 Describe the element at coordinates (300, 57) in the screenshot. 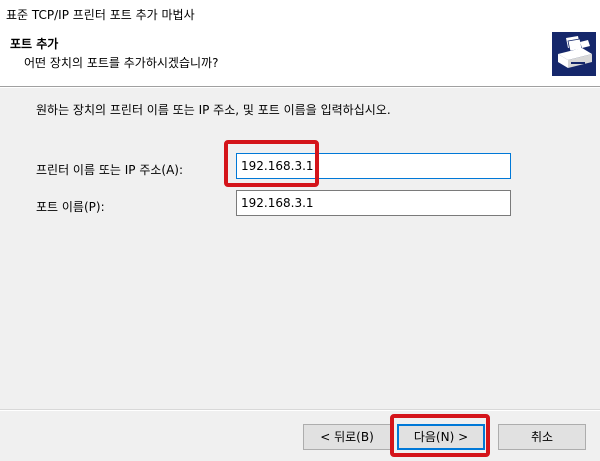

I see `wizard-header: 포트 추가 어떤 장치의 포트를 추가하시겠습니까?` at that location.